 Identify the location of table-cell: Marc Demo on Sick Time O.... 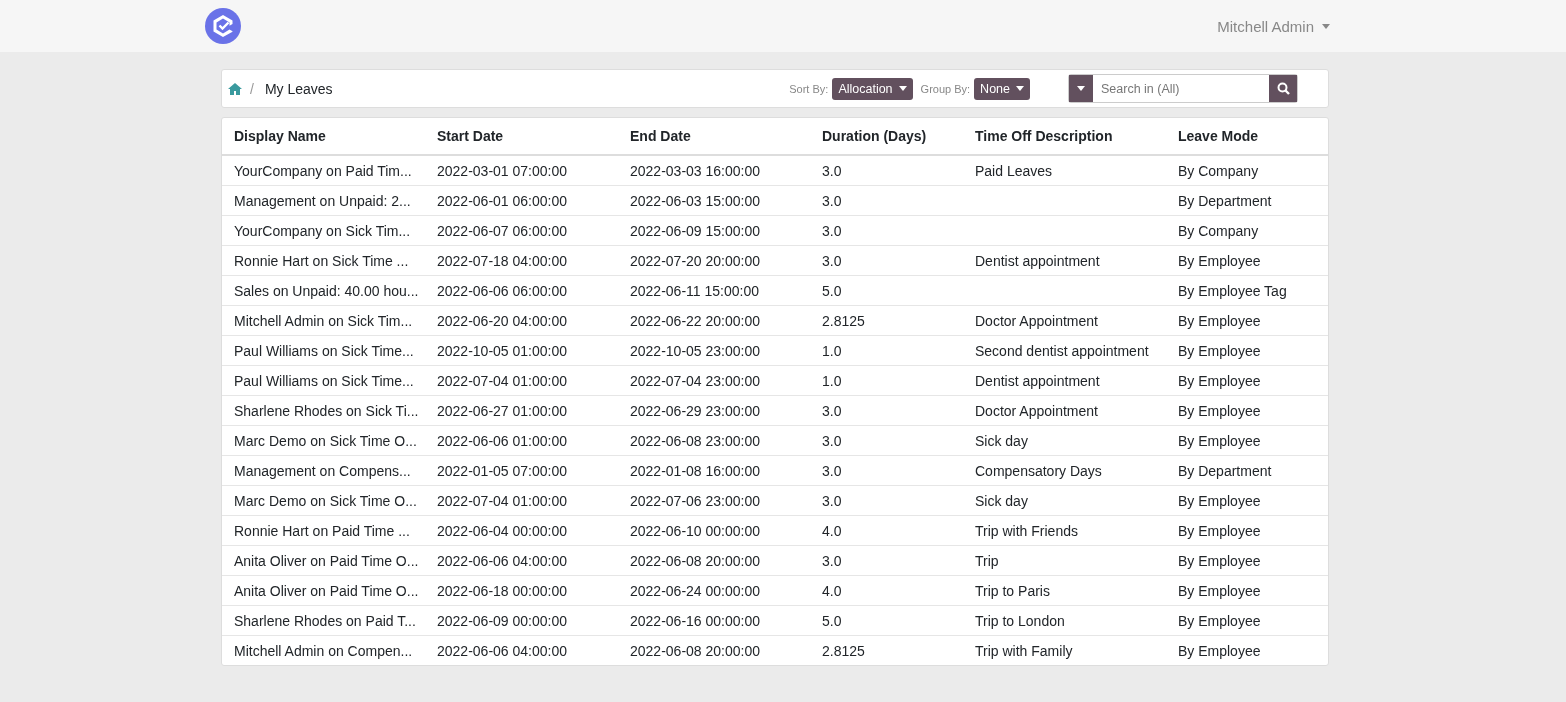
(323, 440).